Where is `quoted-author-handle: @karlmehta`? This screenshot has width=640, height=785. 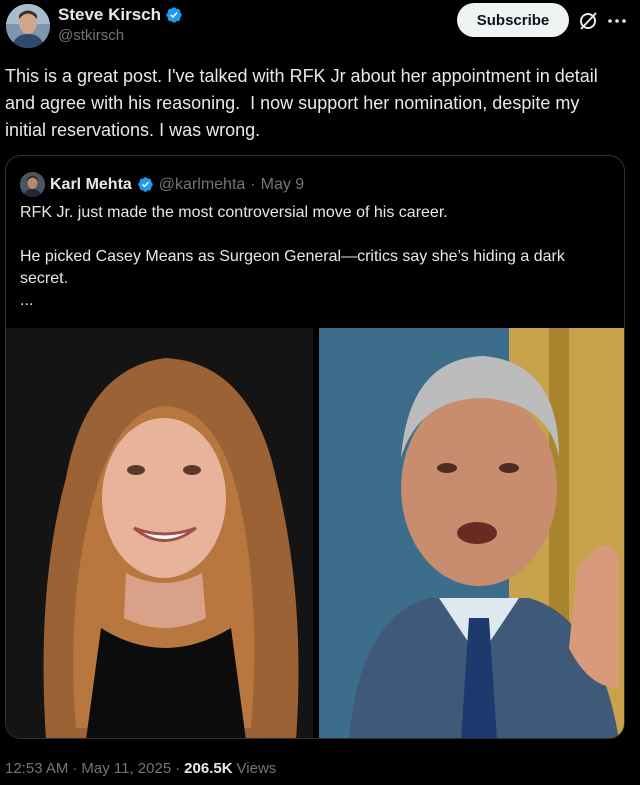
quoted-author-handle: @karlmehta is located at coordinates (202, 185).